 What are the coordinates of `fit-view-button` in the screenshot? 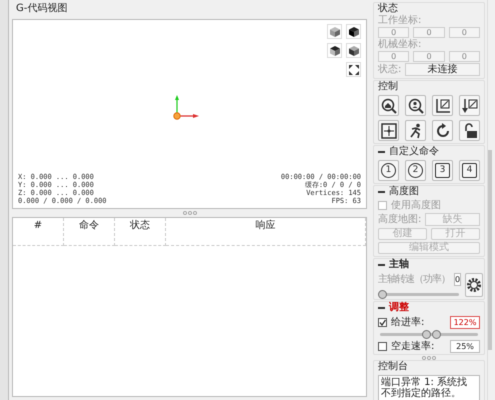 It's located at (353, 69).